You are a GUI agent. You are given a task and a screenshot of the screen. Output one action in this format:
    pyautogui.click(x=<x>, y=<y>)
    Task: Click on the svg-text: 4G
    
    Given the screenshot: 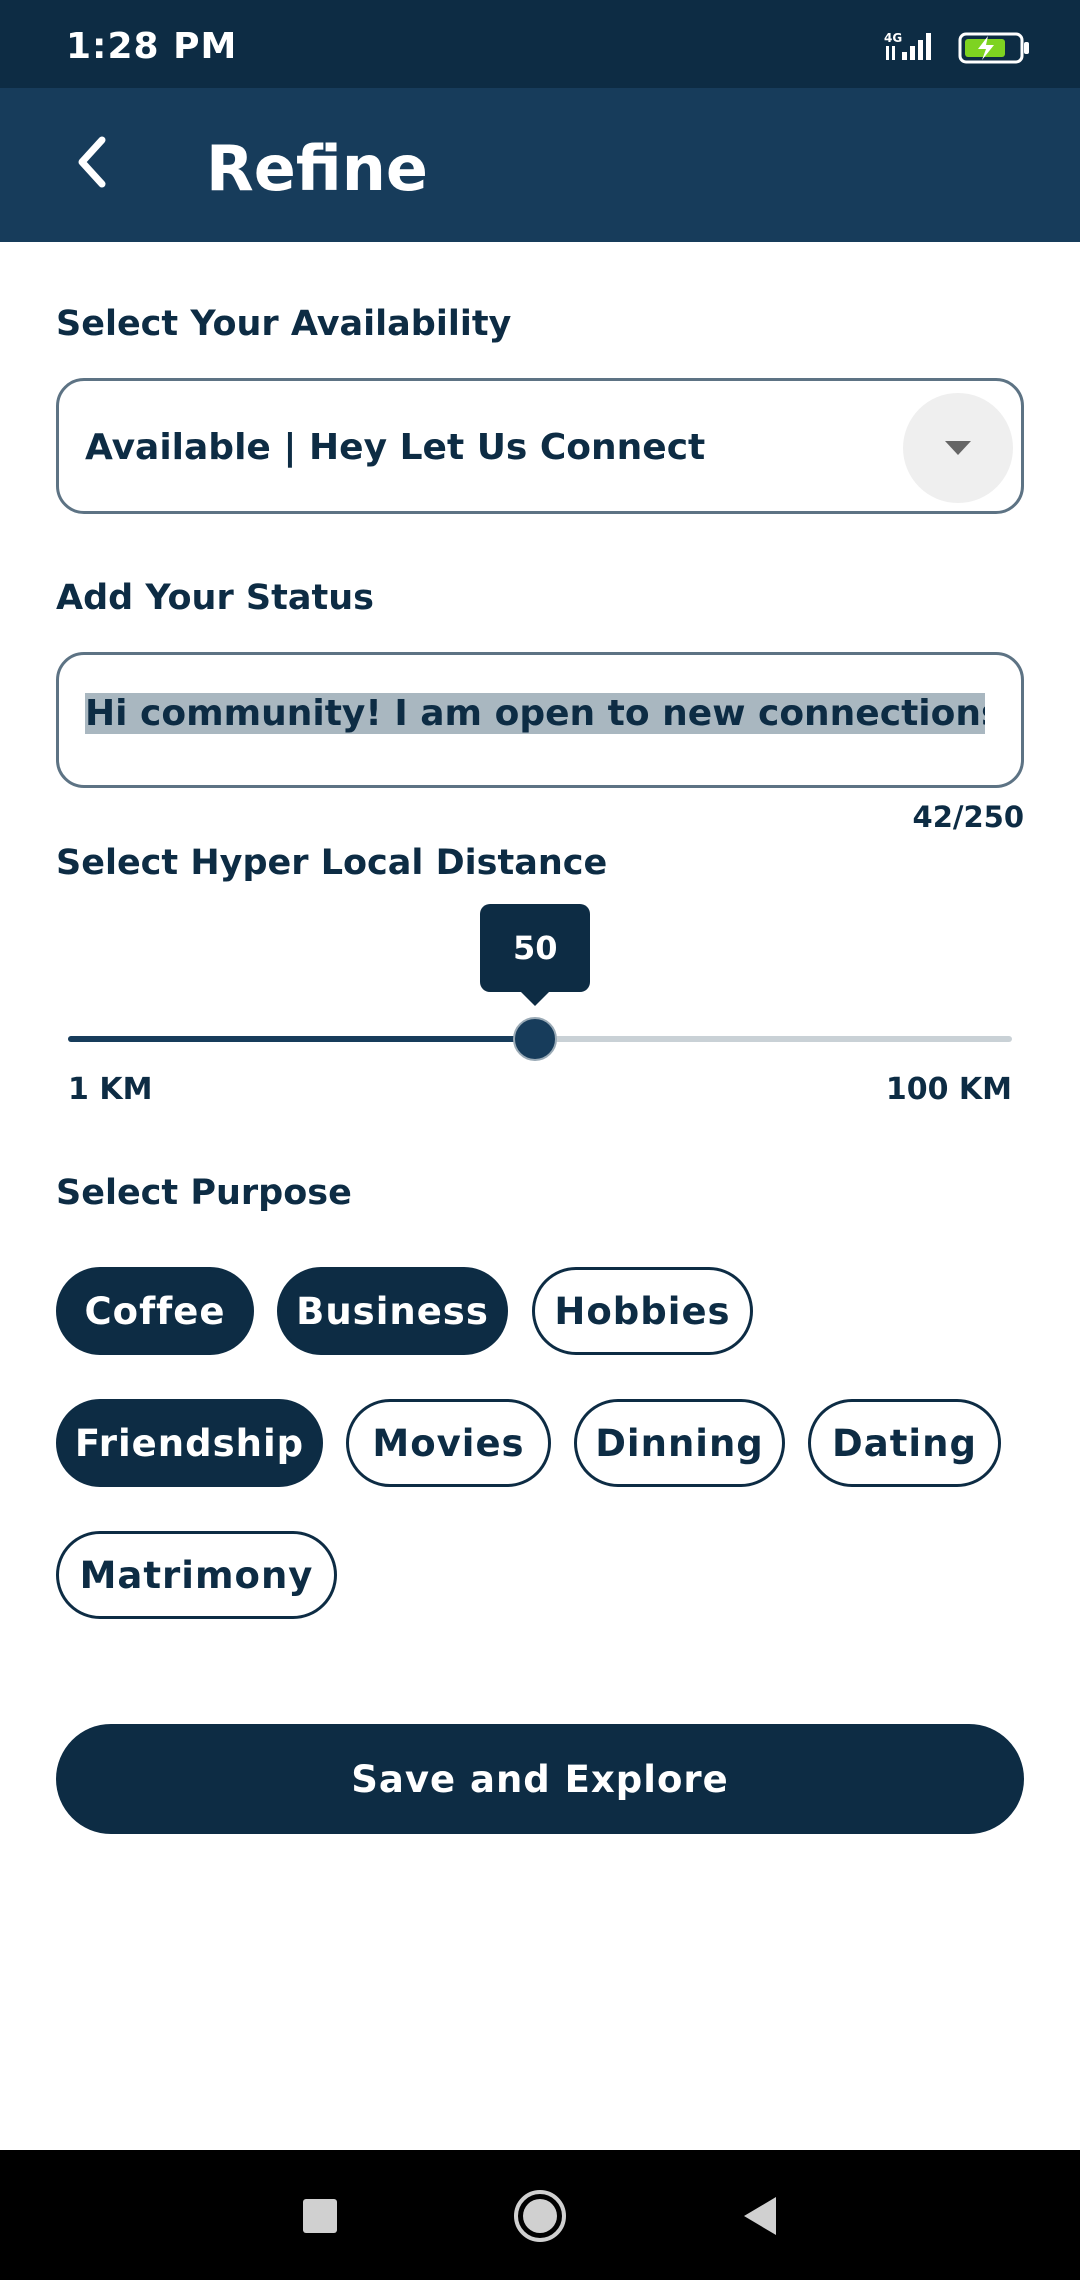 What is the action you would take?
    pyautogui.click(x=893, y=38)
    